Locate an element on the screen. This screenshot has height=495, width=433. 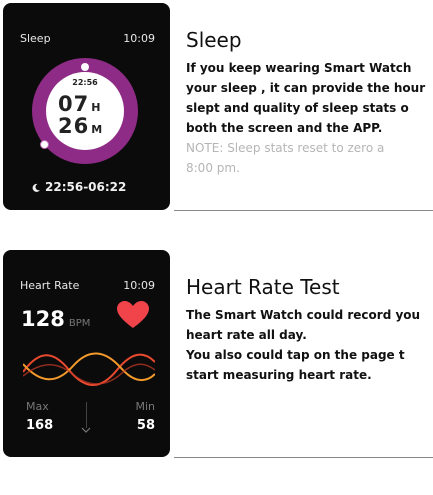
heart-rate-waveform is located at coordinates (89, 369).